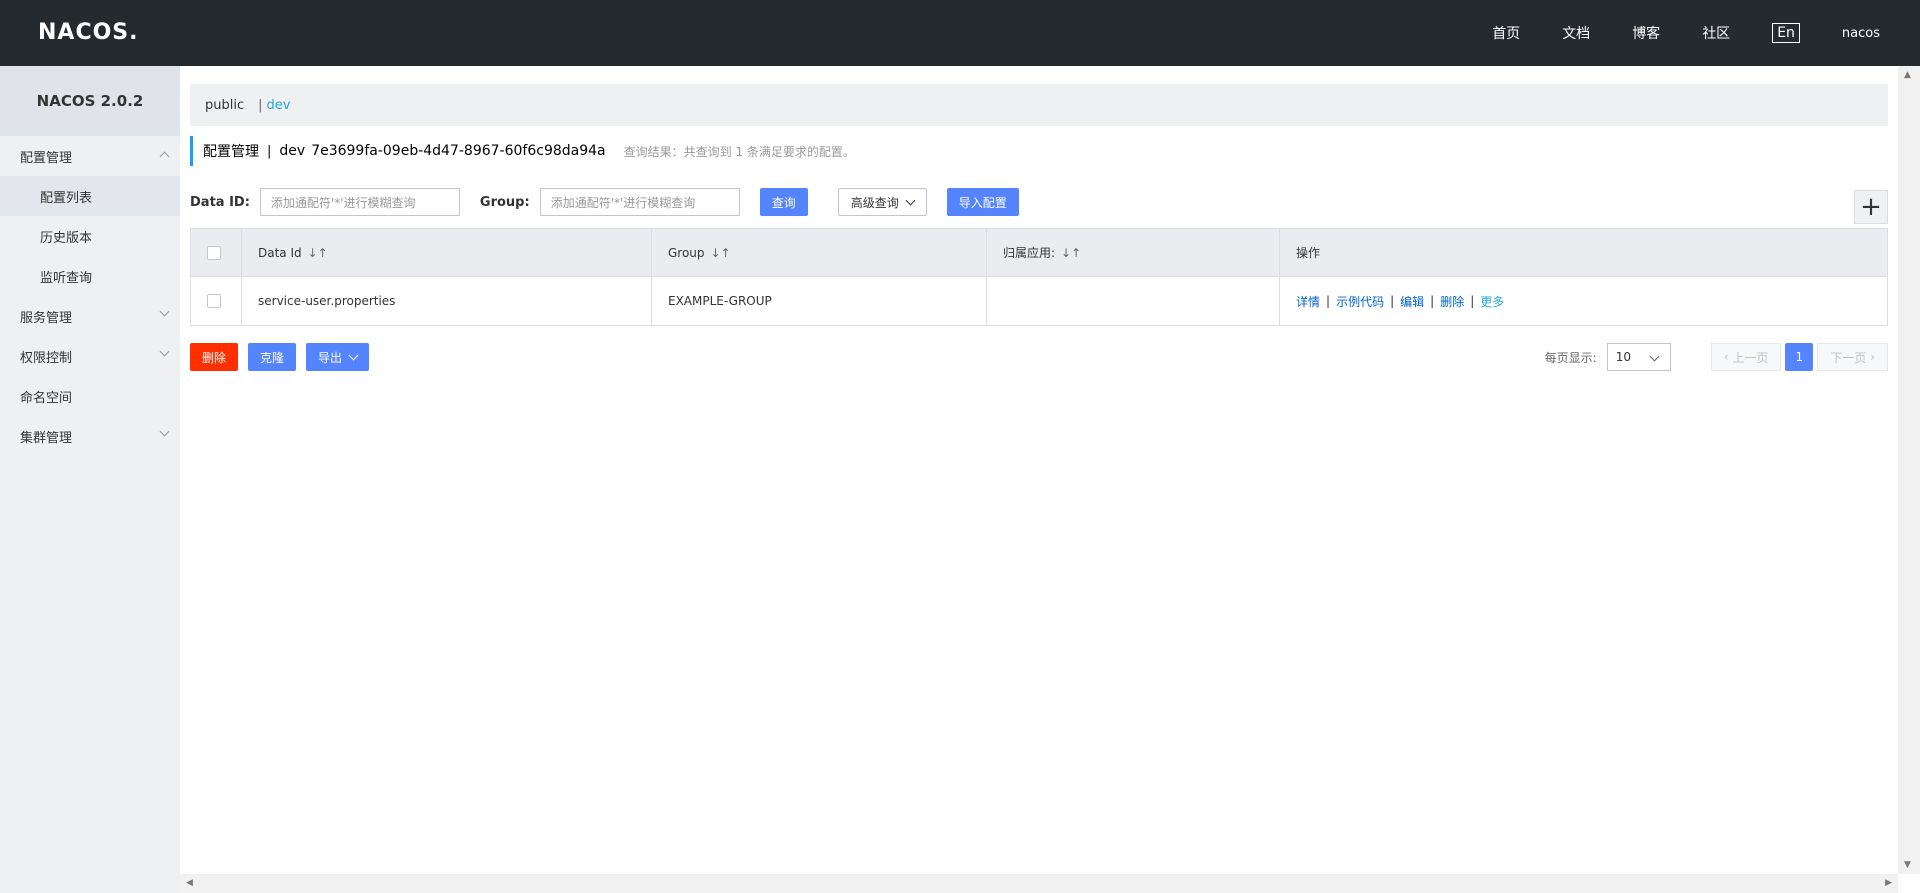 This screenshot has height=893, width=1920. I want to click on sidebar-item-namespace: 命名空间, so click(90, 396).